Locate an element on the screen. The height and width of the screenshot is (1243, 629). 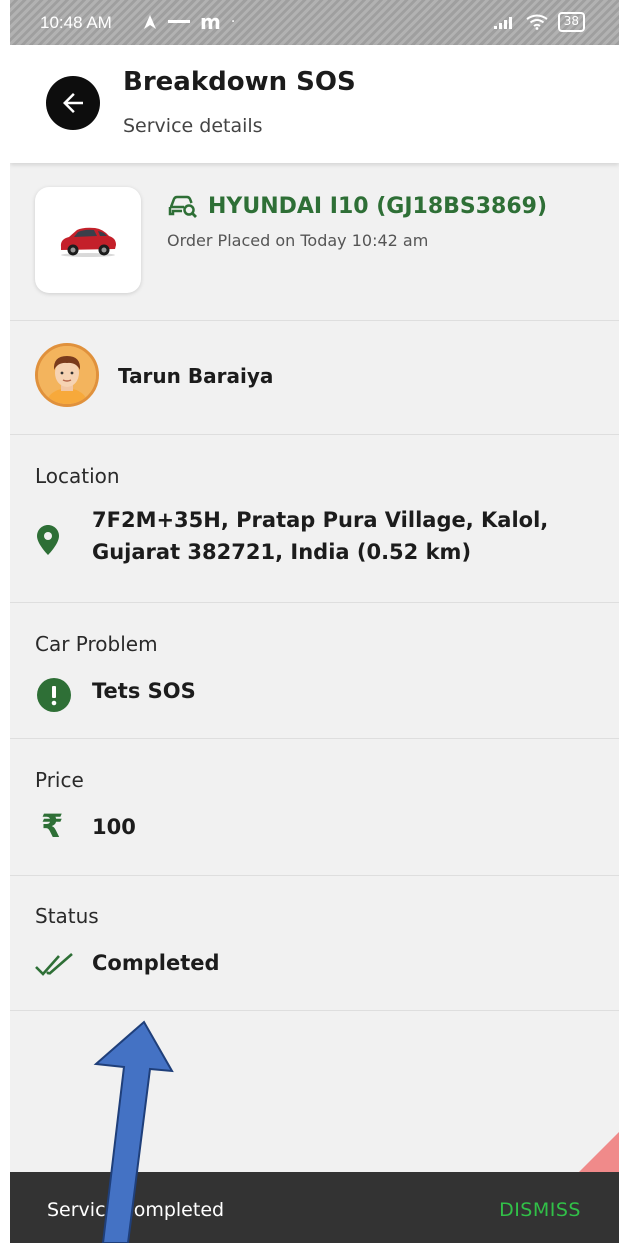
user-section: Tarun Baraiya is located at coordinates (314, 377).